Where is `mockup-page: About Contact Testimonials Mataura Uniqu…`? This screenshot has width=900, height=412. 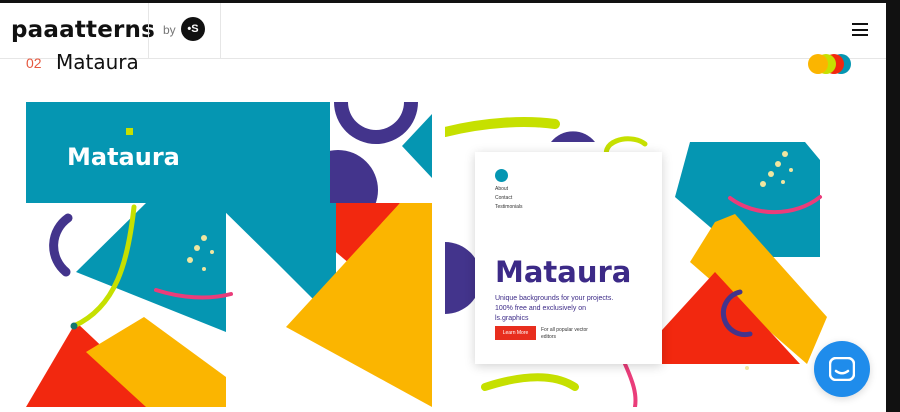
mockup-page: About Contact Testimonials Mataura Uniqu… is located at coordinates (568, 258).